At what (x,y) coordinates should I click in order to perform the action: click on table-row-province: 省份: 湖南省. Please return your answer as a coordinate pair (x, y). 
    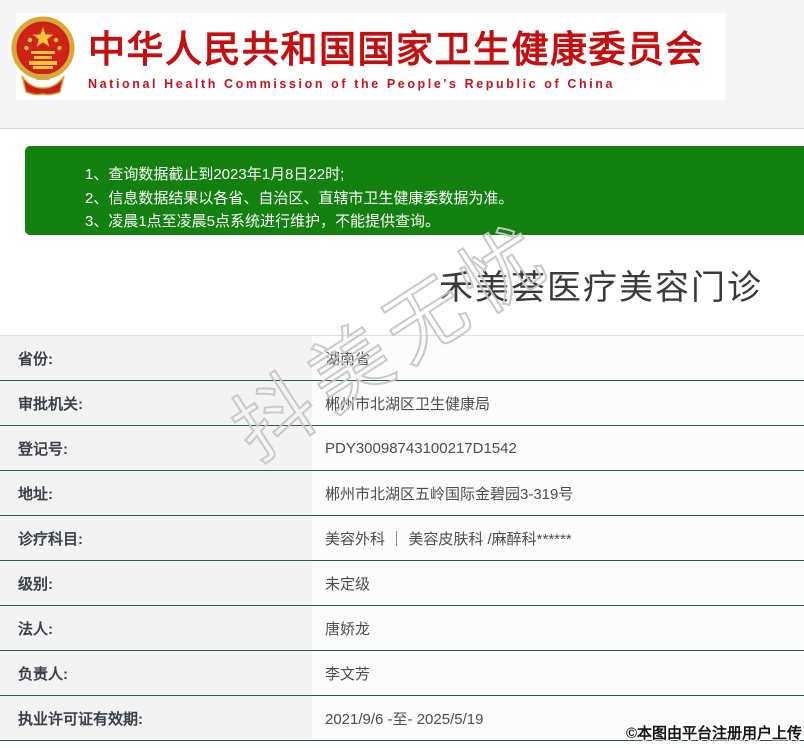
    Looking at the image, I should click on (402, 358).